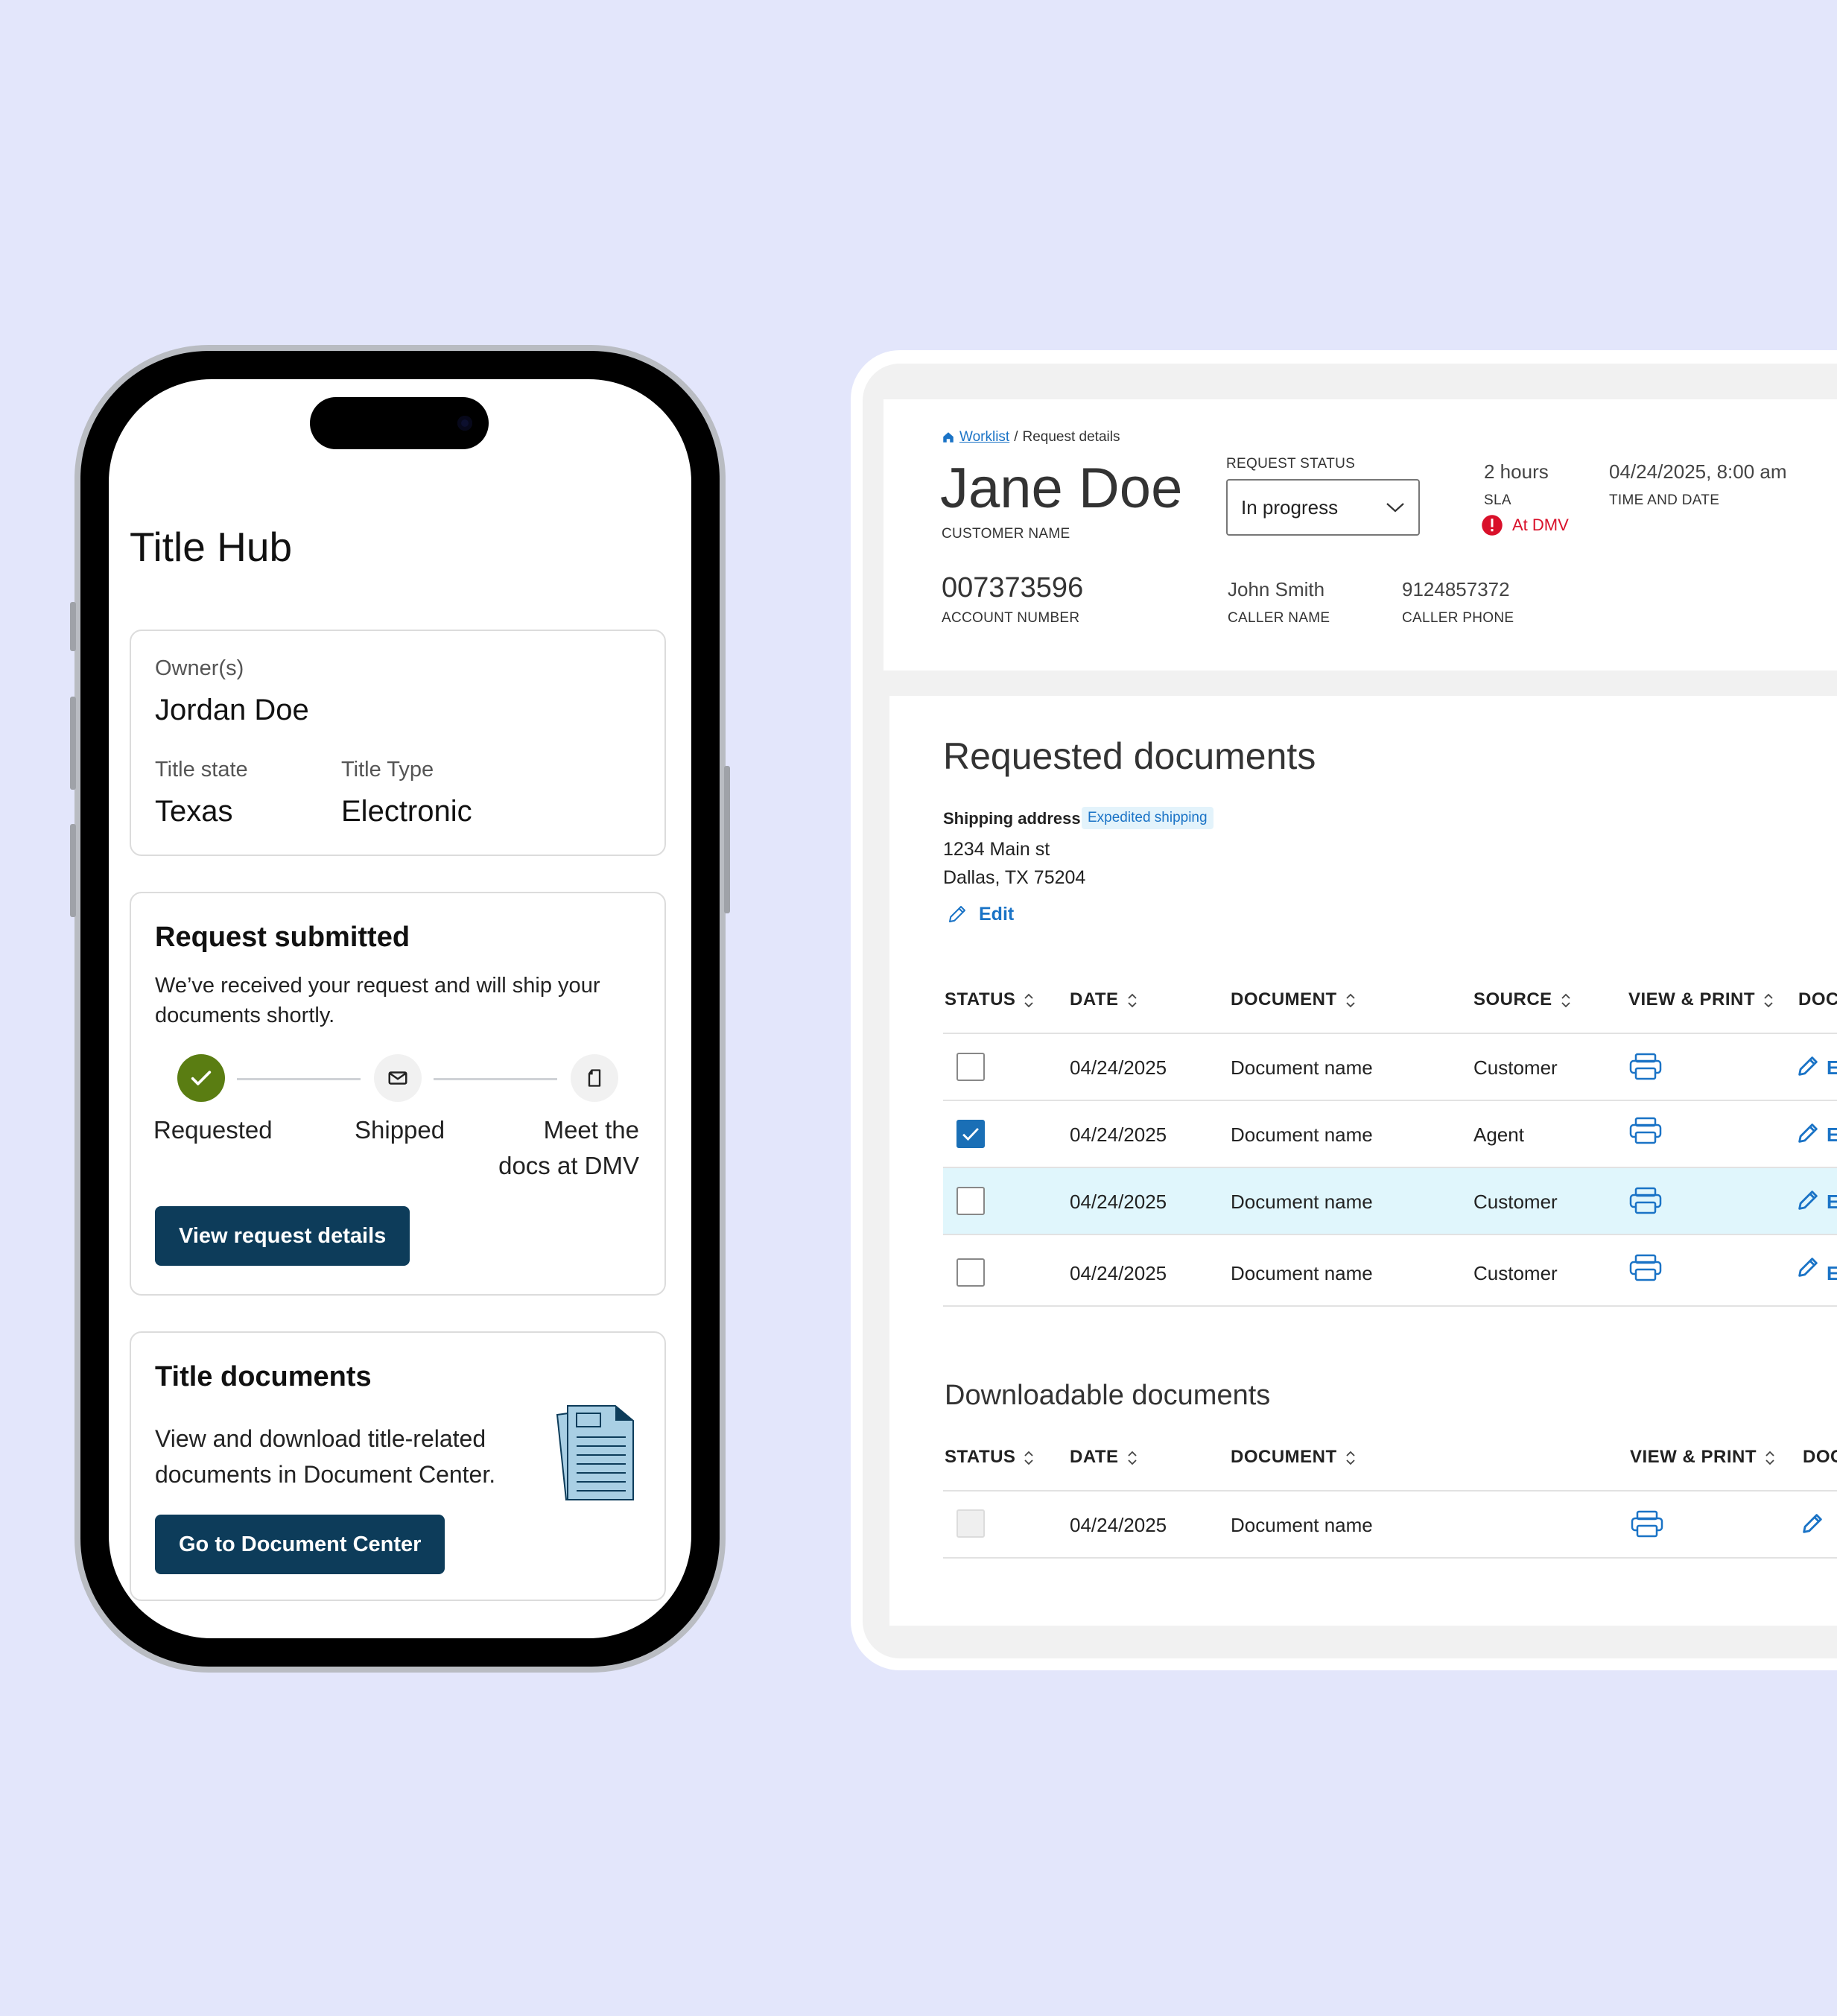  I want to click on address-line2: Dallas, TX 75204, so click(1014, 877).